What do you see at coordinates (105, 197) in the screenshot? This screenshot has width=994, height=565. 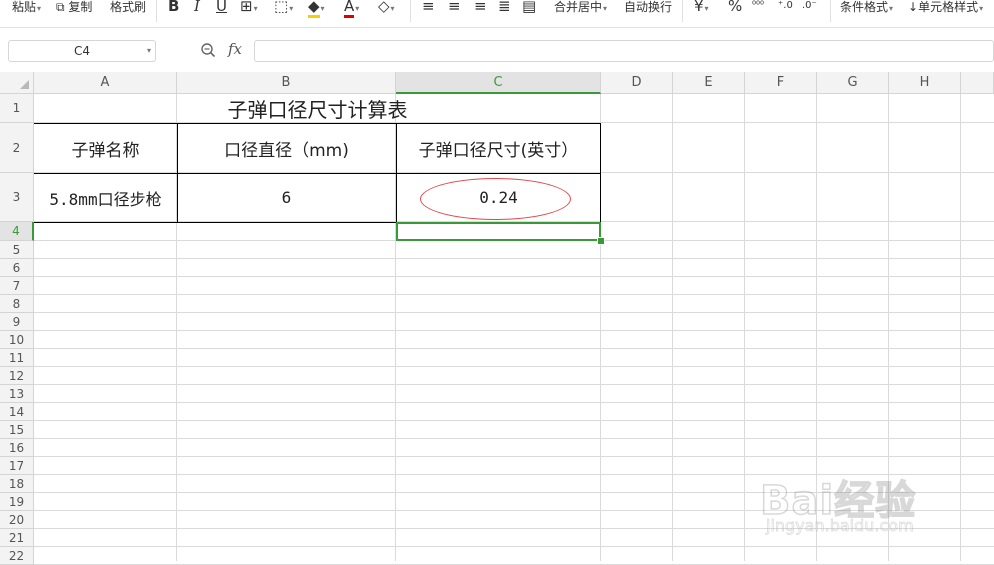 I see `data-cell-a3: 5.8mm口径步枪` at bounding box center [105, 197].